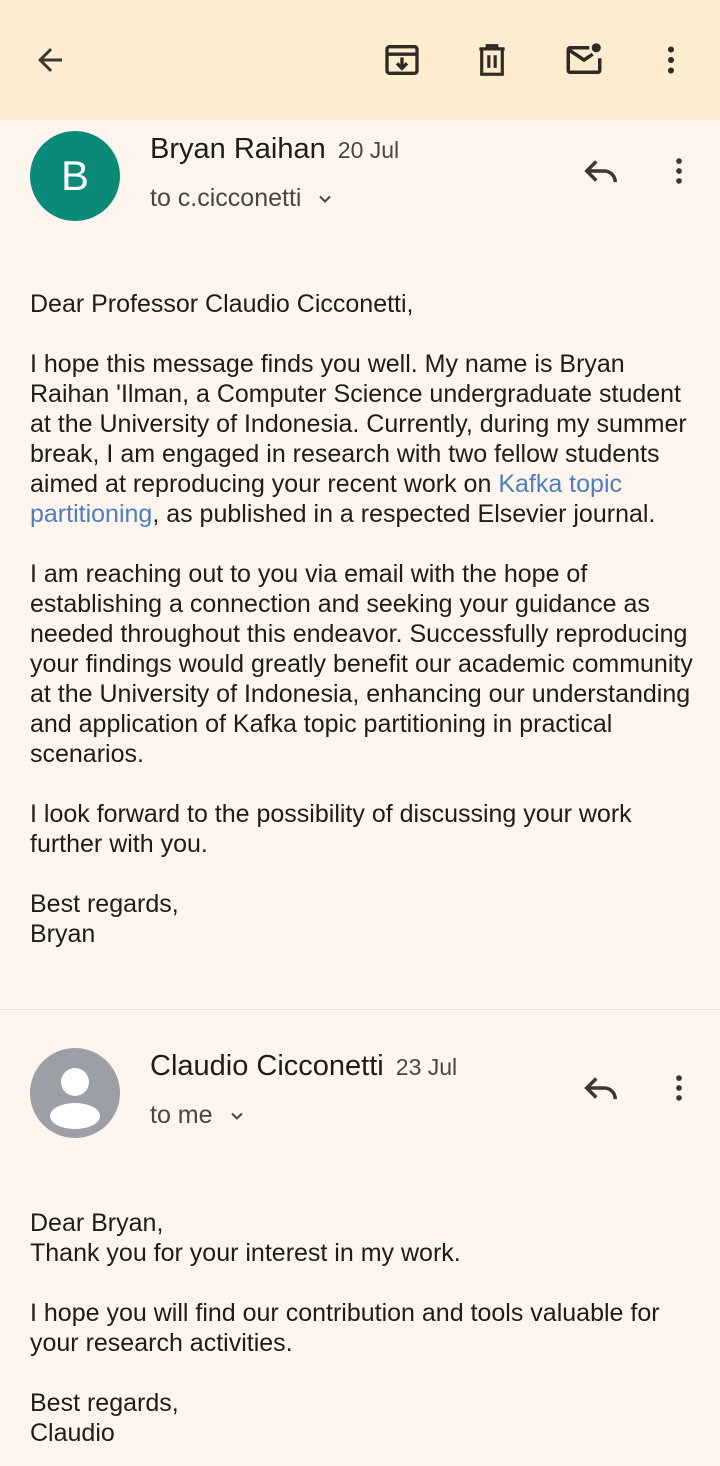 This screenshot has height=1466, width=720. What do you see at coordinates (360, 1092) in the screenshot?
I see `message-header: Claudio Cicconetti 23 Jul to me` at bounding box center [360, 1092].